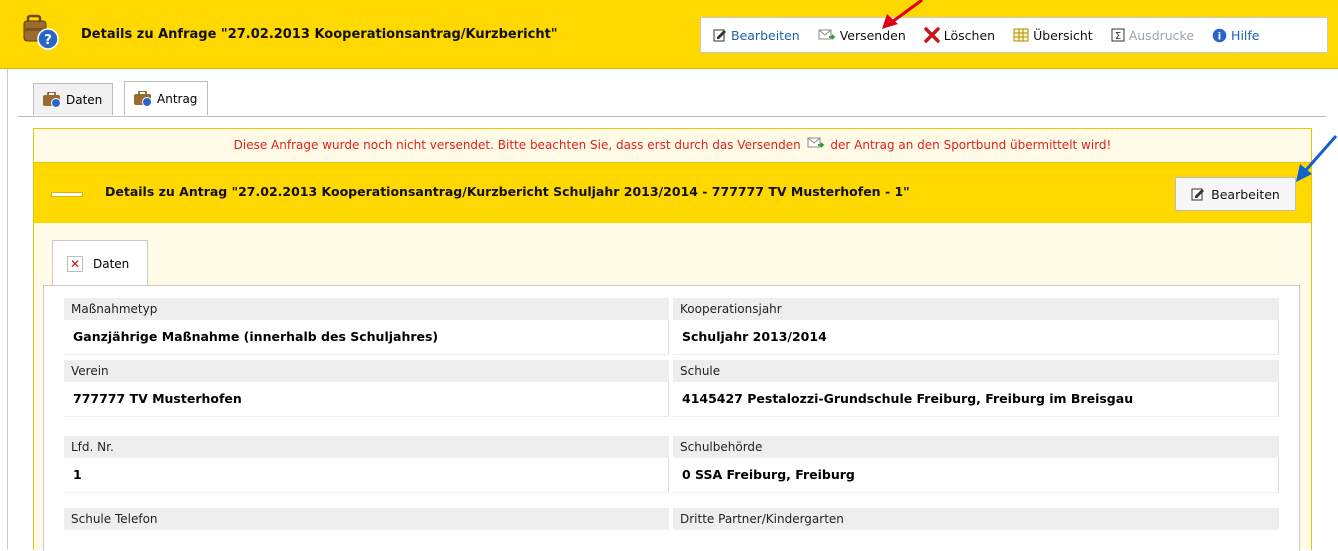  I want to click on svg-text: Σ, so click(1118, 36).